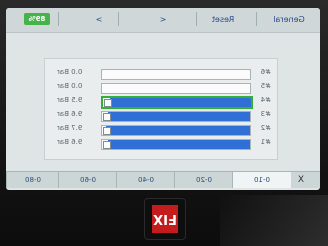 The image size is (328, 246). I want to click on logo-mark: FIX, so click(165, 219).